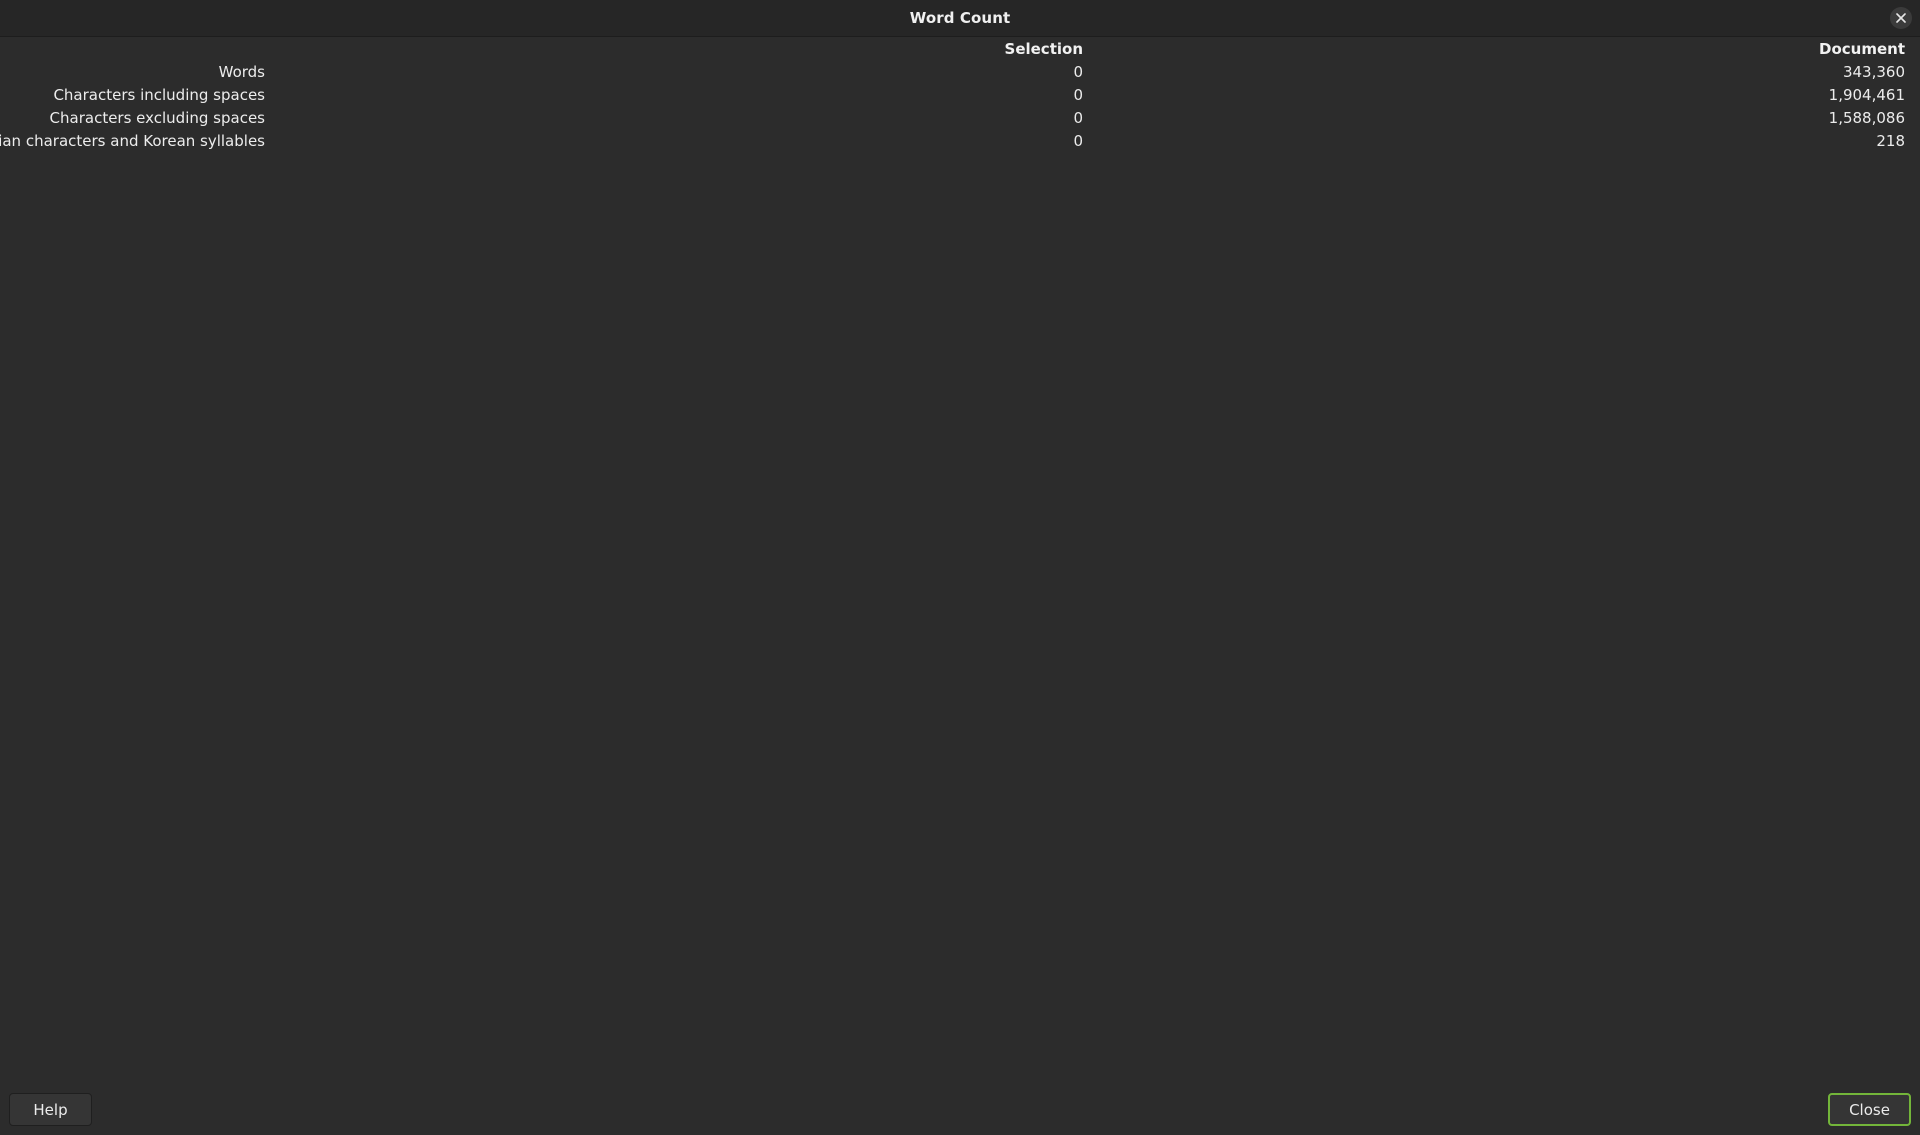  Describe the element at coordinates (960, 48) in the screenshot. I see `table-header: Selection Document` at that location.